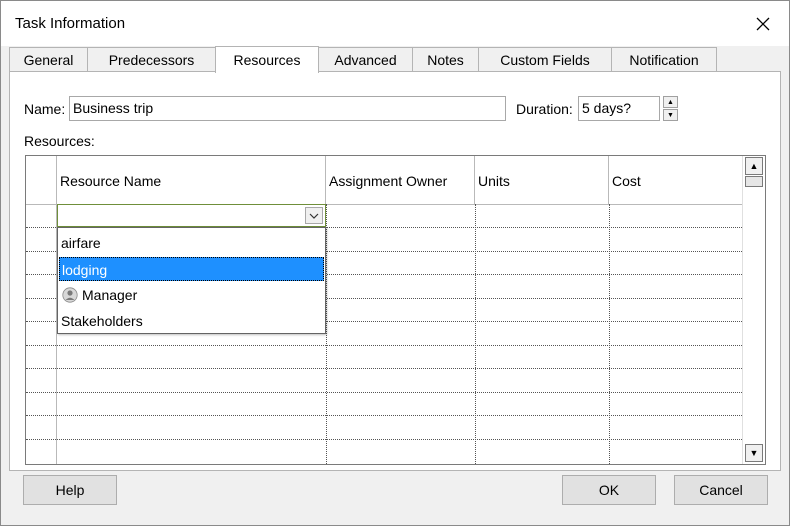 The image size is (790, 526). I want to click on help-button: Help, so click(70, 490).